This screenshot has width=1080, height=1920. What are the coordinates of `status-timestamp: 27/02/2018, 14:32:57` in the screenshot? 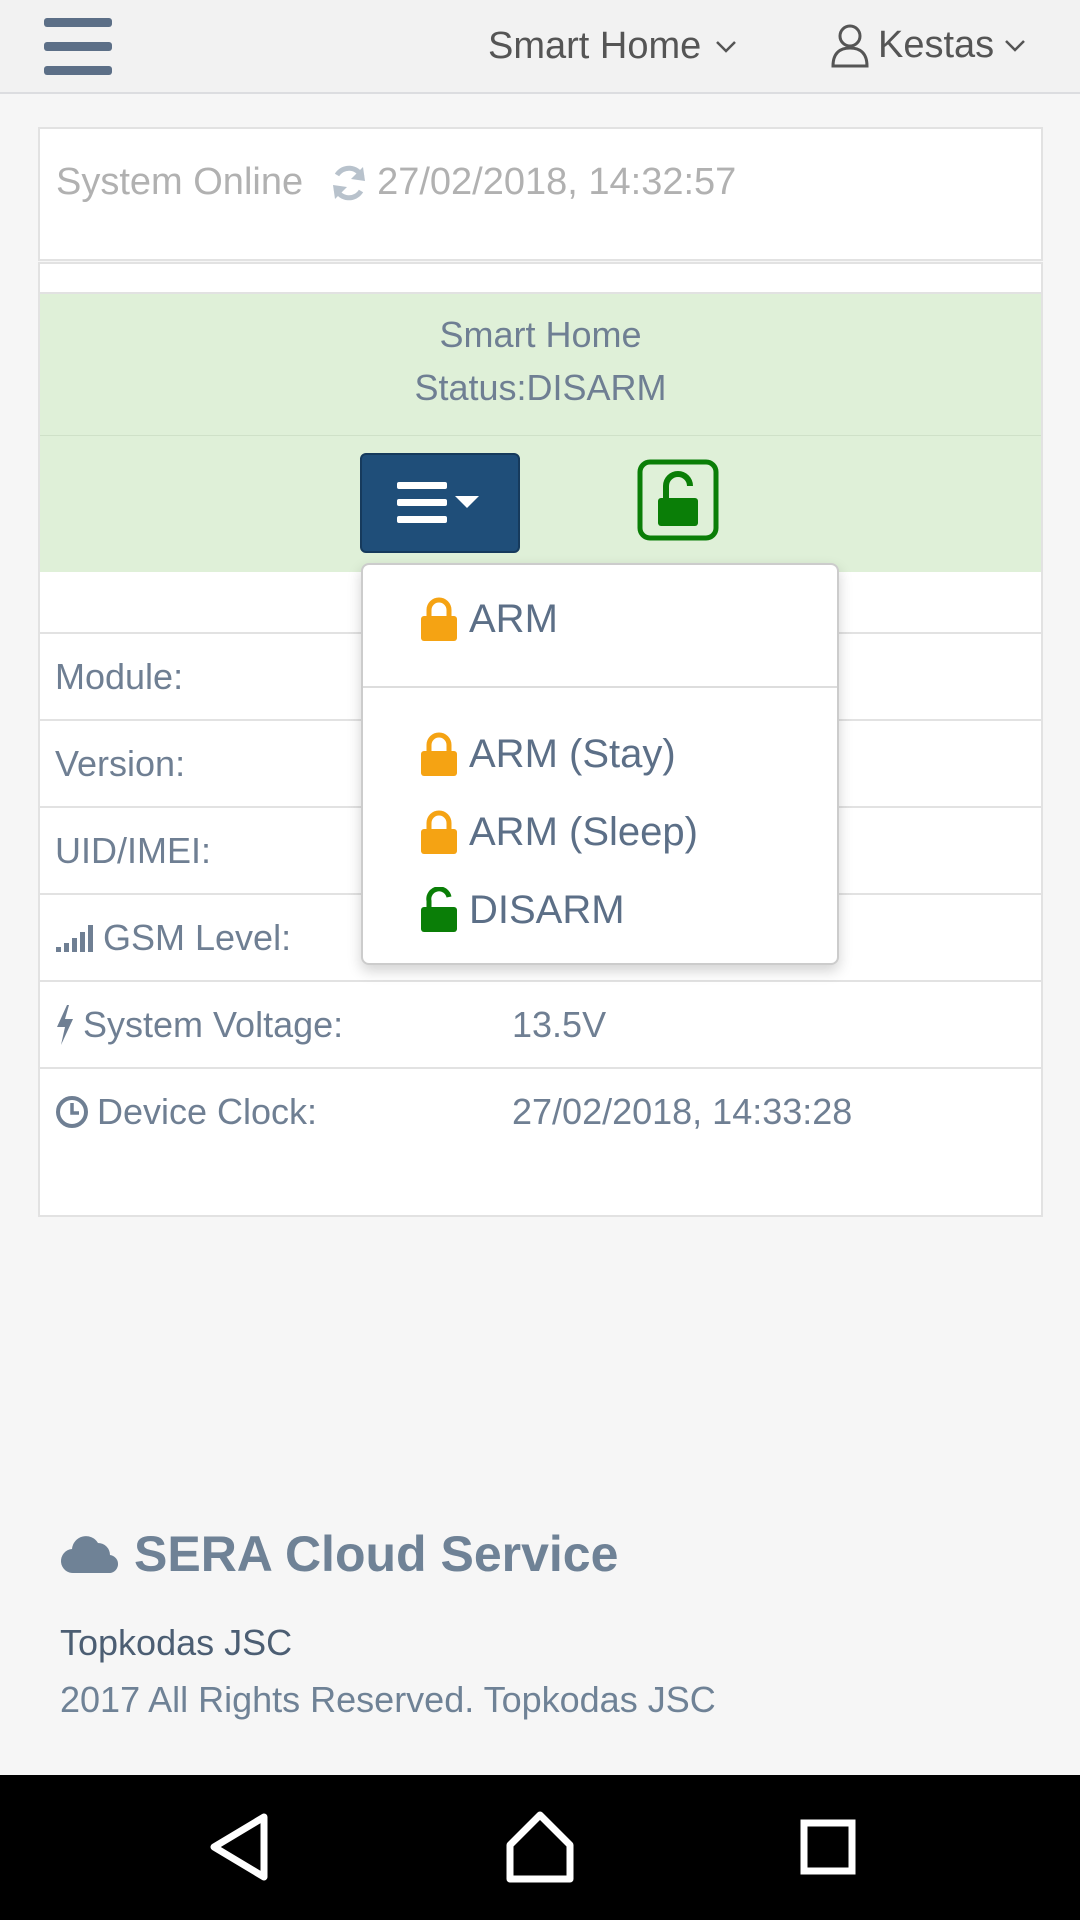 It's located at (557, 182).